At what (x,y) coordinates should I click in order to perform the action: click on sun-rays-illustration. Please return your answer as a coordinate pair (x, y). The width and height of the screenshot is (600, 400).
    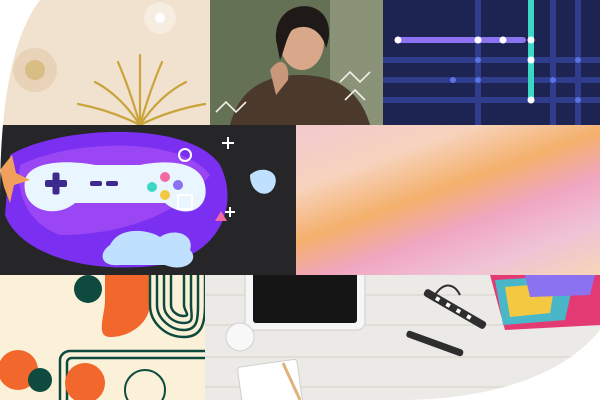
    Looking at the image, I should click on (105, 62).